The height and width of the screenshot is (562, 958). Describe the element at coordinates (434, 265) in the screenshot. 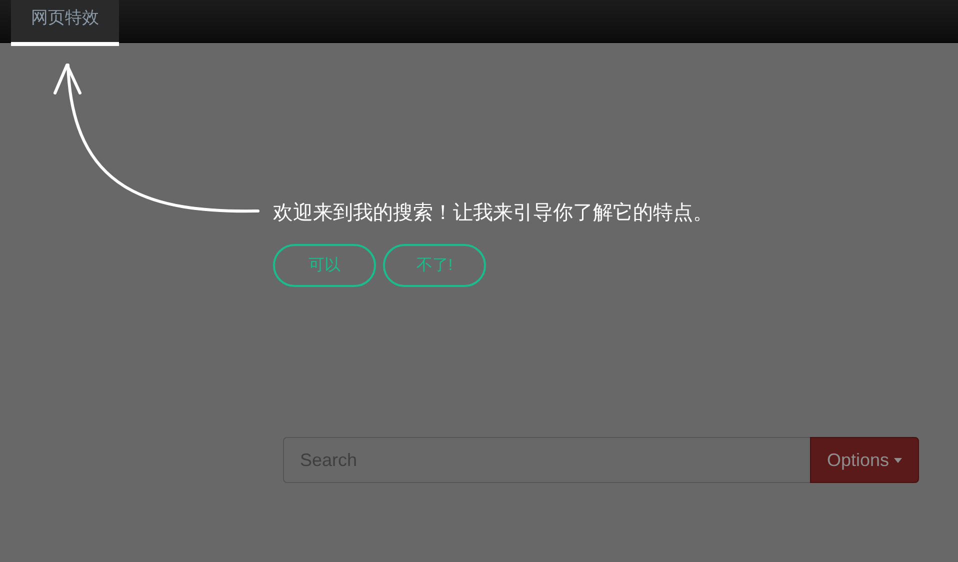

I see `tour-button: 不了!` at that location.